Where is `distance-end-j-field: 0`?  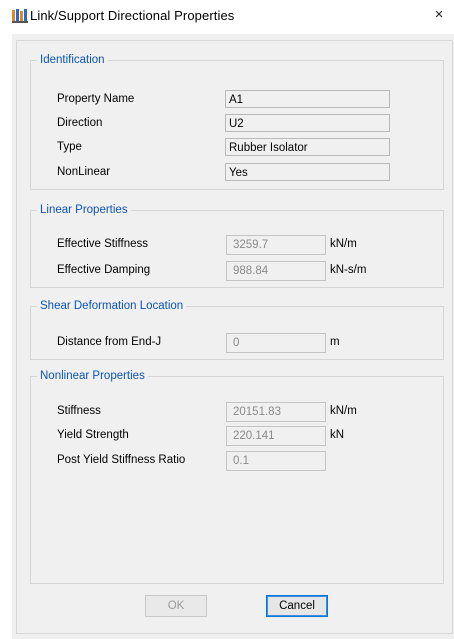
distance-end-j-field: 0 is located at coordinates (276, 343).